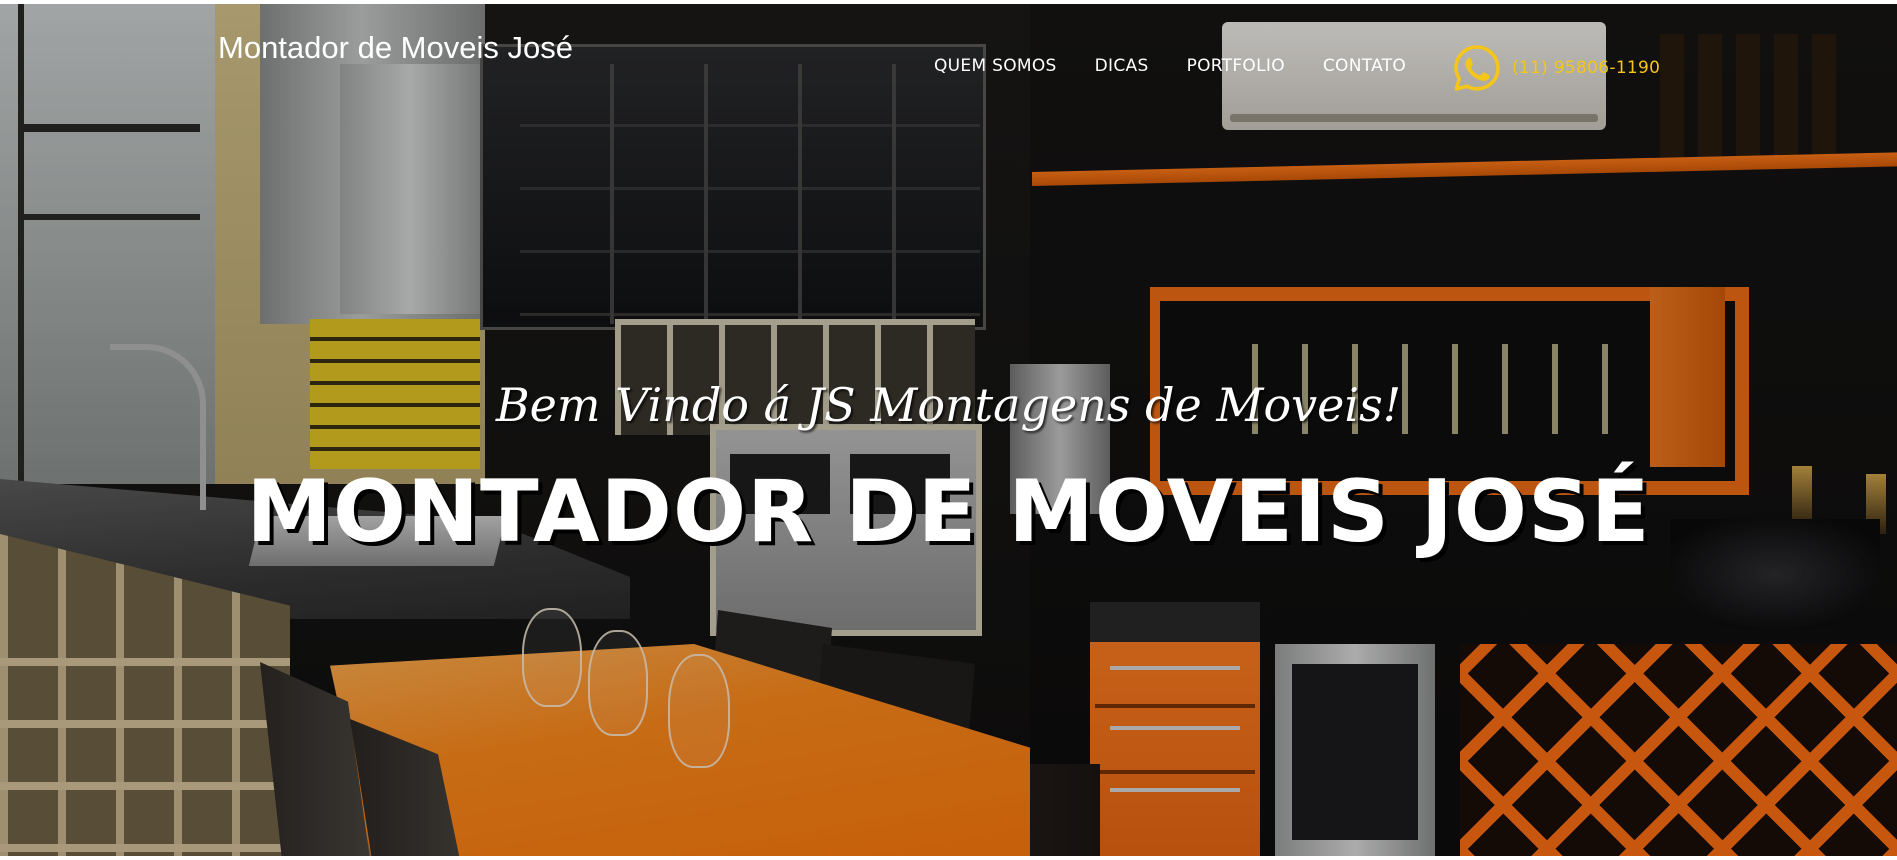 The image size is (1897, 860). What do you see at coordinates (948, 405) in the screenshot?
I see `hero-welcome-text: Bem Vindo á JS Montagens de Moveis!` at bounding box center [948, 405].